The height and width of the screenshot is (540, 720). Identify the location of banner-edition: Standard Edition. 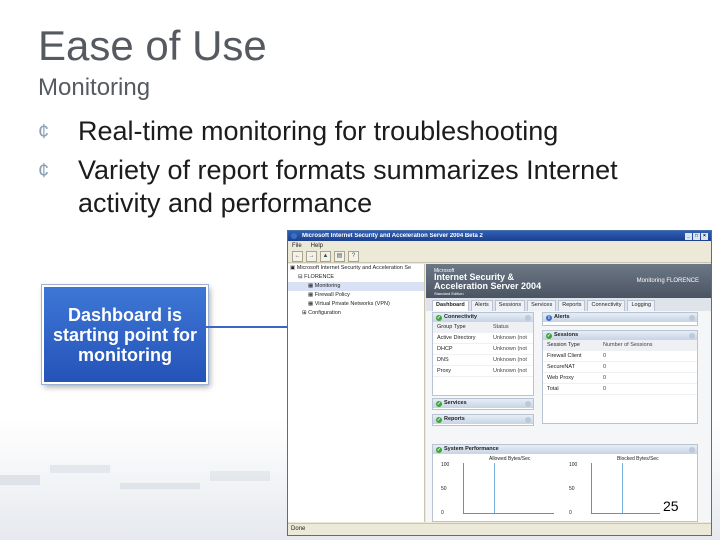
(449, 293).